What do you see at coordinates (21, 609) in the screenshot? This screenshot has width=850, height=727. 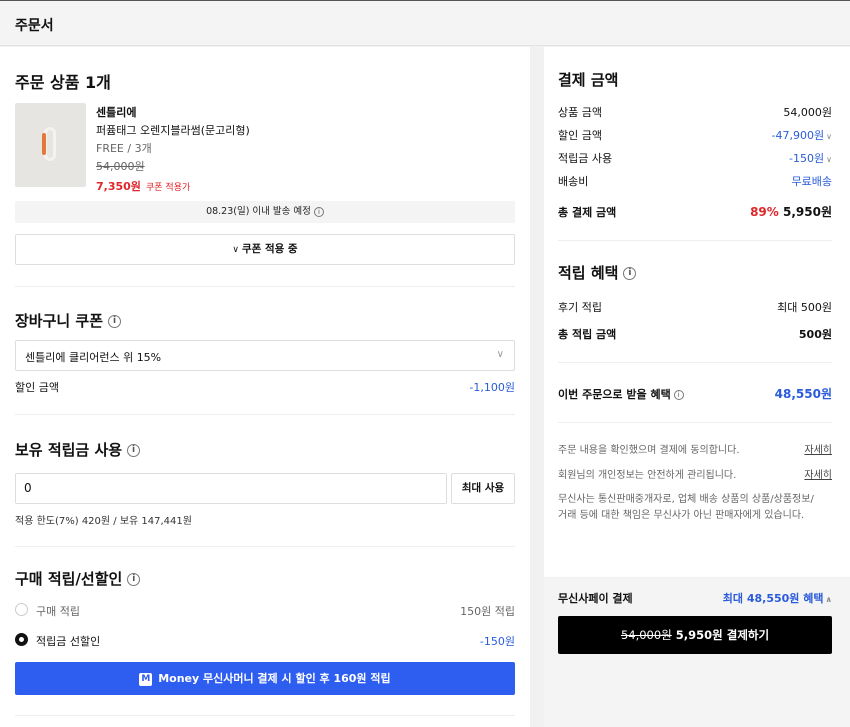 I see `purchase-reward-radio` at bounding box center [21, 609].